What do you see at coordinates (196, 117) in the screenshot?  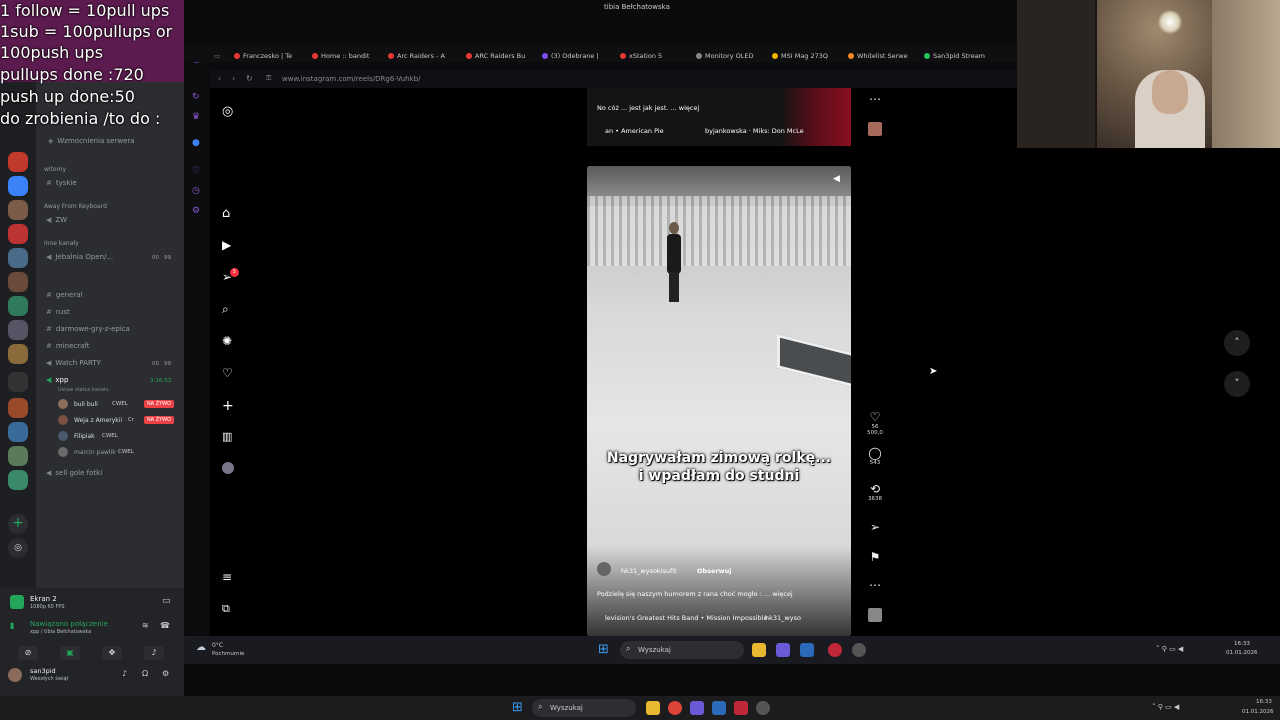 I see `bag-icon: ♛` at bounding box center [196, 117].